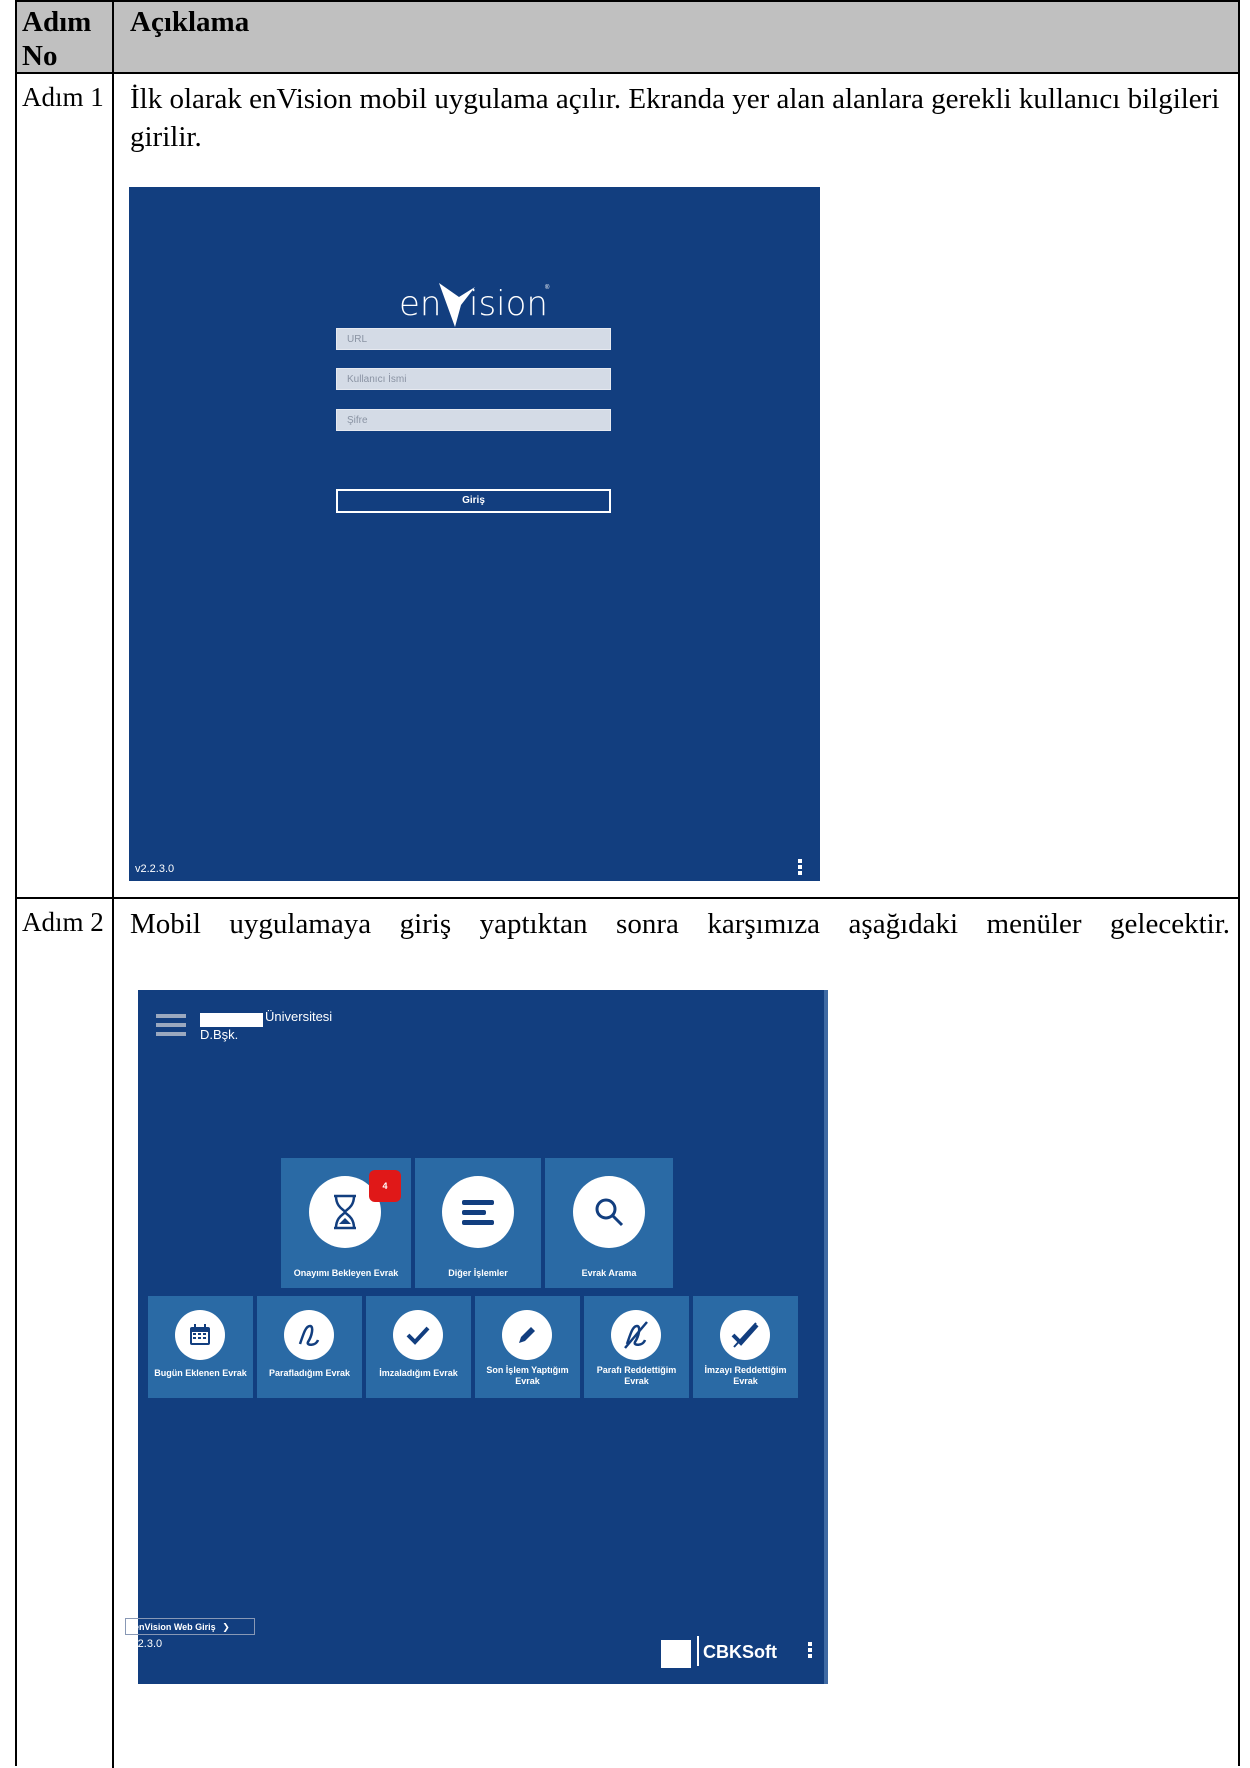 The width and height of the screenshot is (1250, 1768). What do you see at coordinates (418, 1335) in the screenshot?
I see `check-icon` at bounding box center [418, 1335].